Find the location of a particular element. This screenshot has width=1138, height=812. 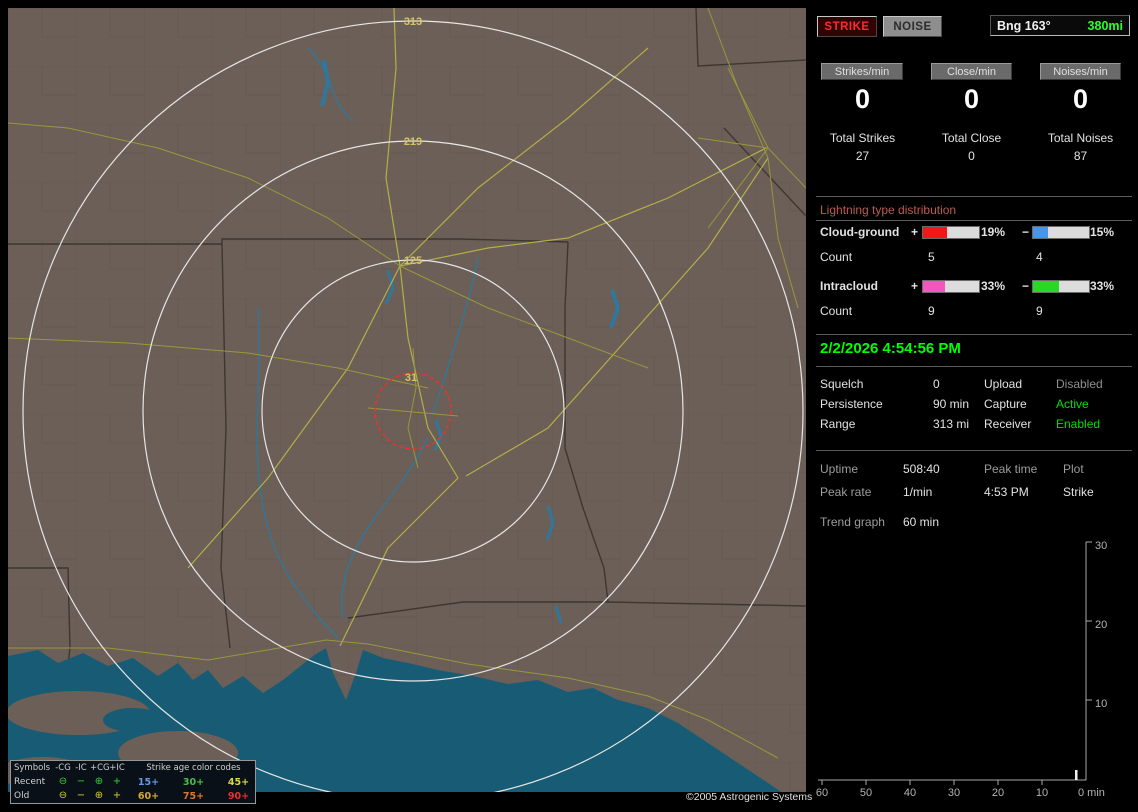

uptime-label: Uptime is located at coordinates (839, 469).